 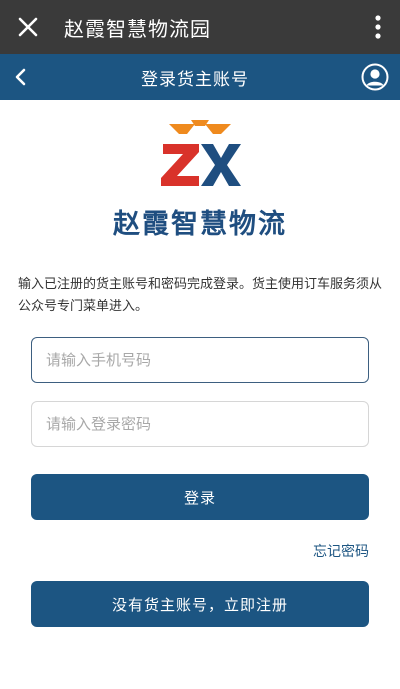 What do you see at coordinates (137, 28) in the screenshot?
I see `wechat-page-title: 赵霞智慧物流园` at bounding box center [137, 28].